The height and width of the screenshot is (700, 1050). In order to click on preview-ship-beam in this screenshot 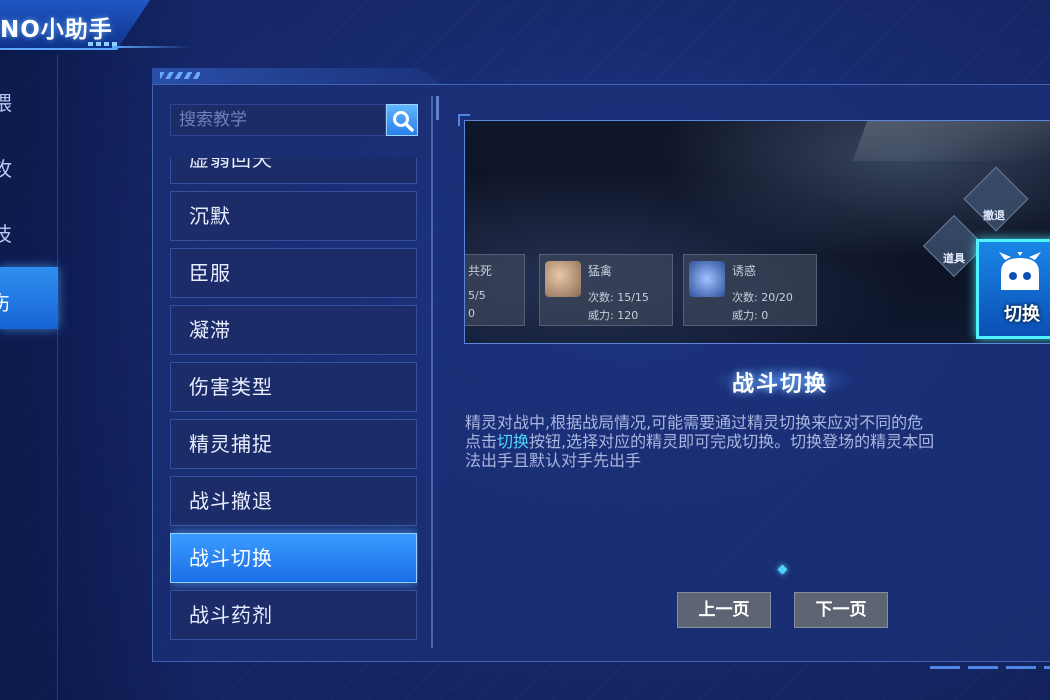, I will do `click(951, 141)`.